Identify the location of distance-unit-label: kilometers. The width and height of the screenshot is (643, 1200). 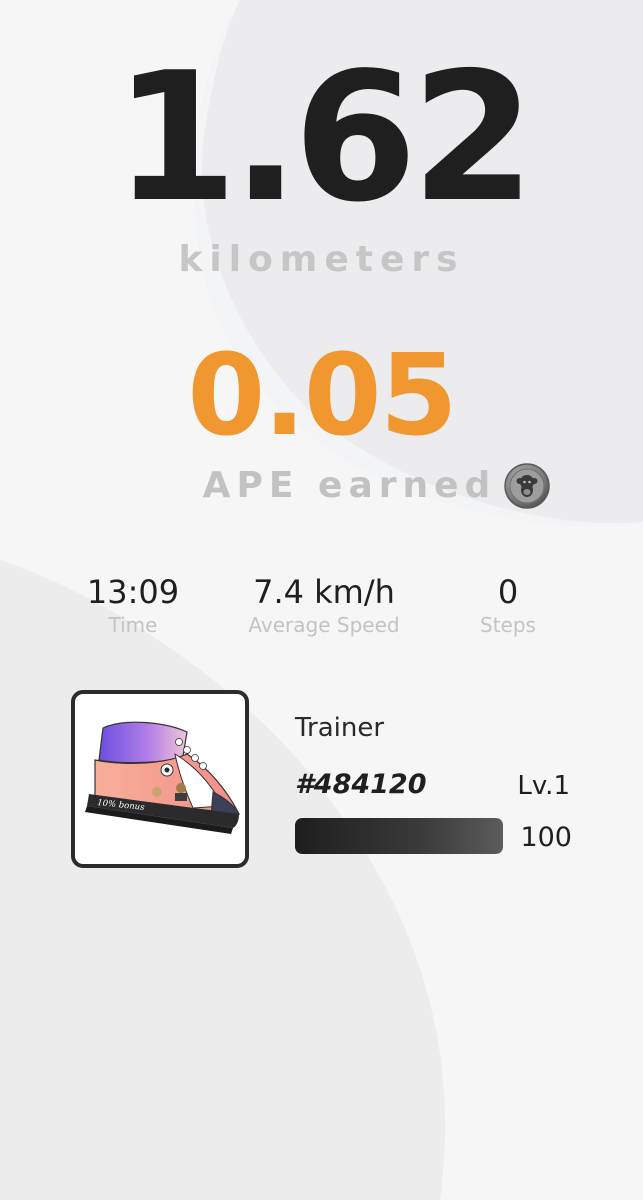
(321, 259).